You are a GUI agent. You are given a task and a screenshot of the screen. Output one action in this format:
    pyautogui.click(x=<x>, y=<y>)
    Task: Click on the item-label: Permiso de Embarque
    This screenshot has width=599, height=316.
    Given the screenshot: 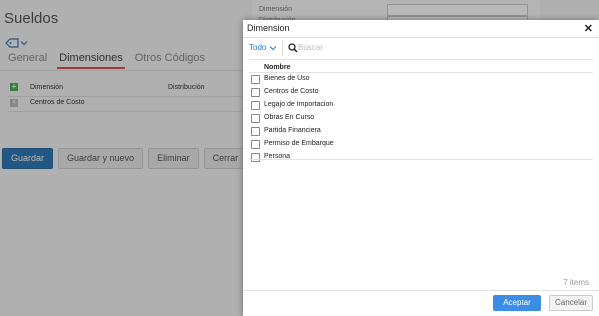 What is the action you would take?
    pyautogui.click(x=299, y=143)
    